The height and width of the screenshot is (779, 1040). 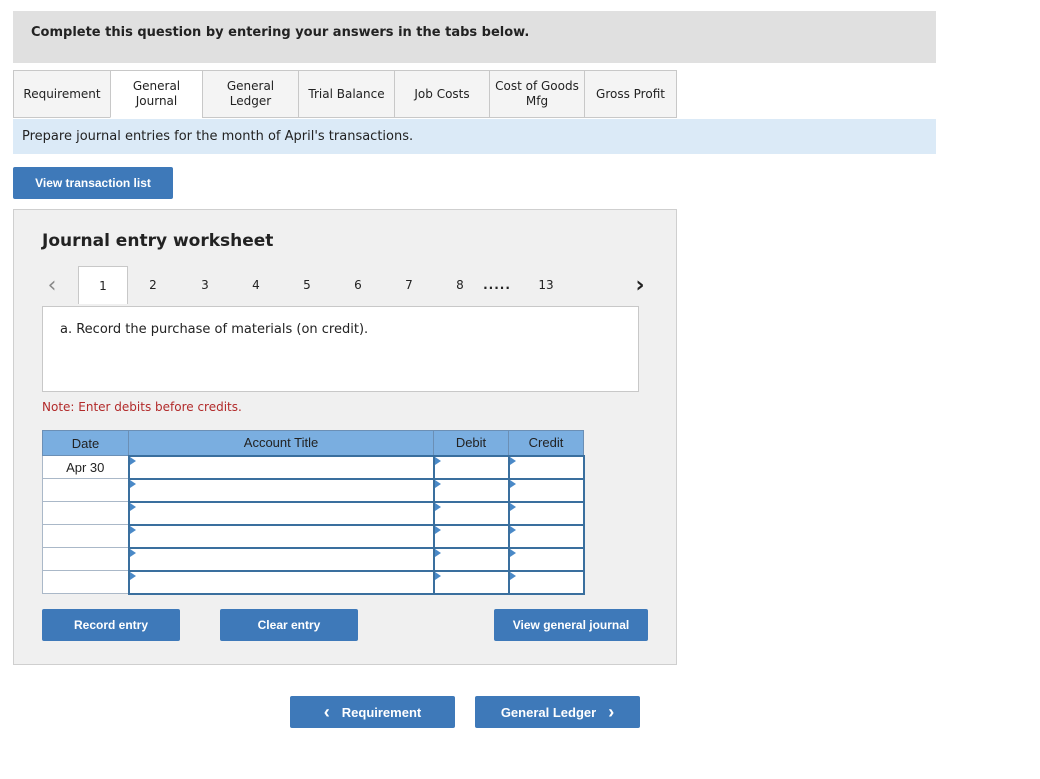 I want to click on page-5: 5, so click(x=307, y=285).